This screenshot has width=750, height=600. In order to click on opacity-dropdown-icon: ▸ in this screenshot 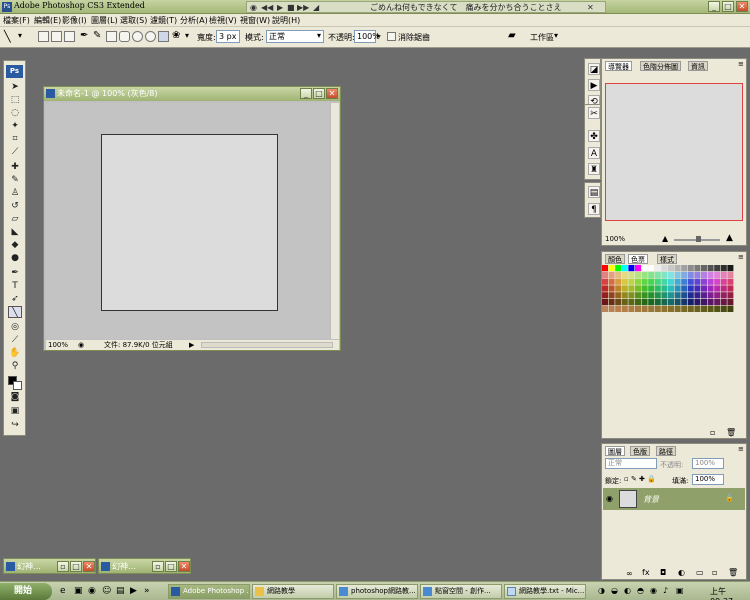, I will do `click(379, 35)`.